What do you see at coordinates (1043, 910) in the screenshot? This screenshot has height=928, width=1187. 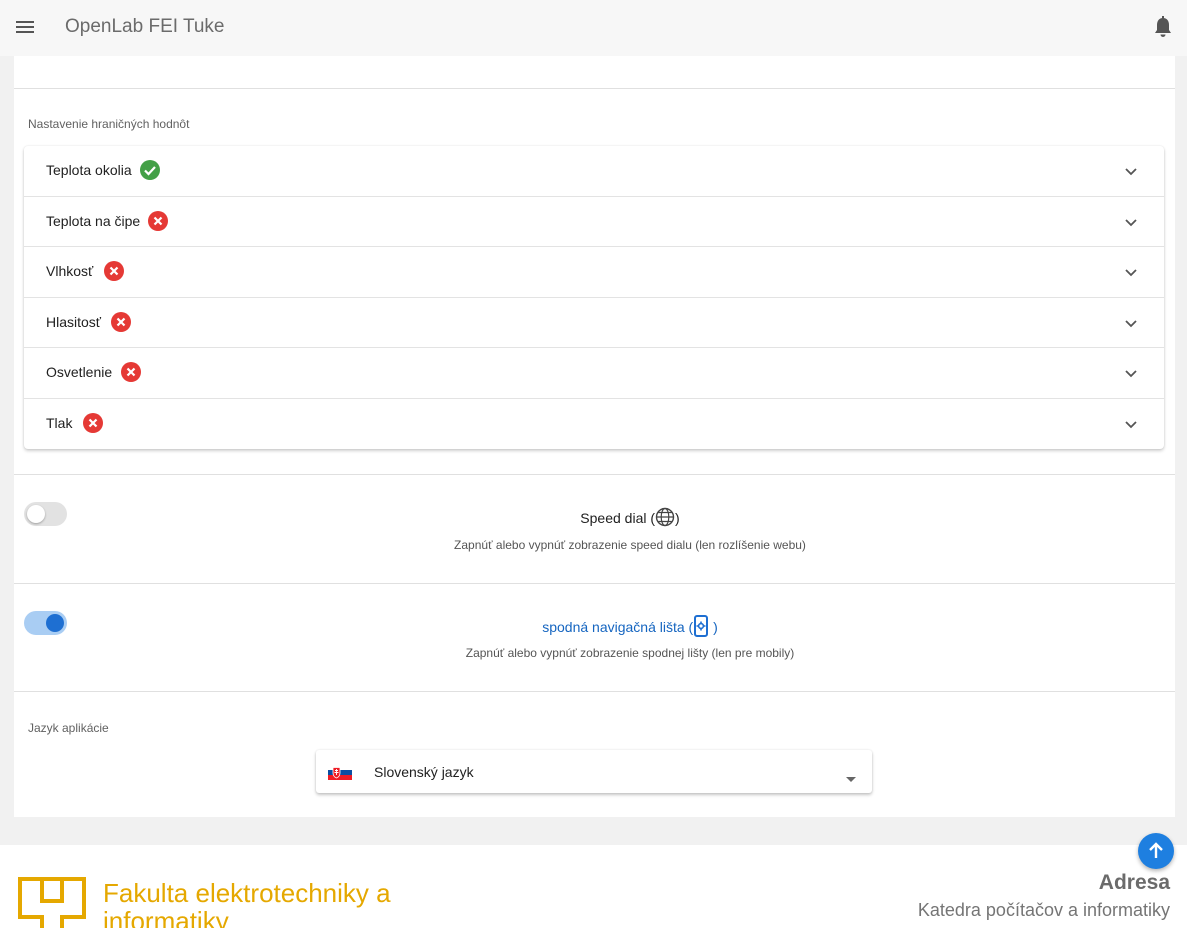 I see `address-line: Katedra počítačov a informatiky` at bounding box center [1043, 910].